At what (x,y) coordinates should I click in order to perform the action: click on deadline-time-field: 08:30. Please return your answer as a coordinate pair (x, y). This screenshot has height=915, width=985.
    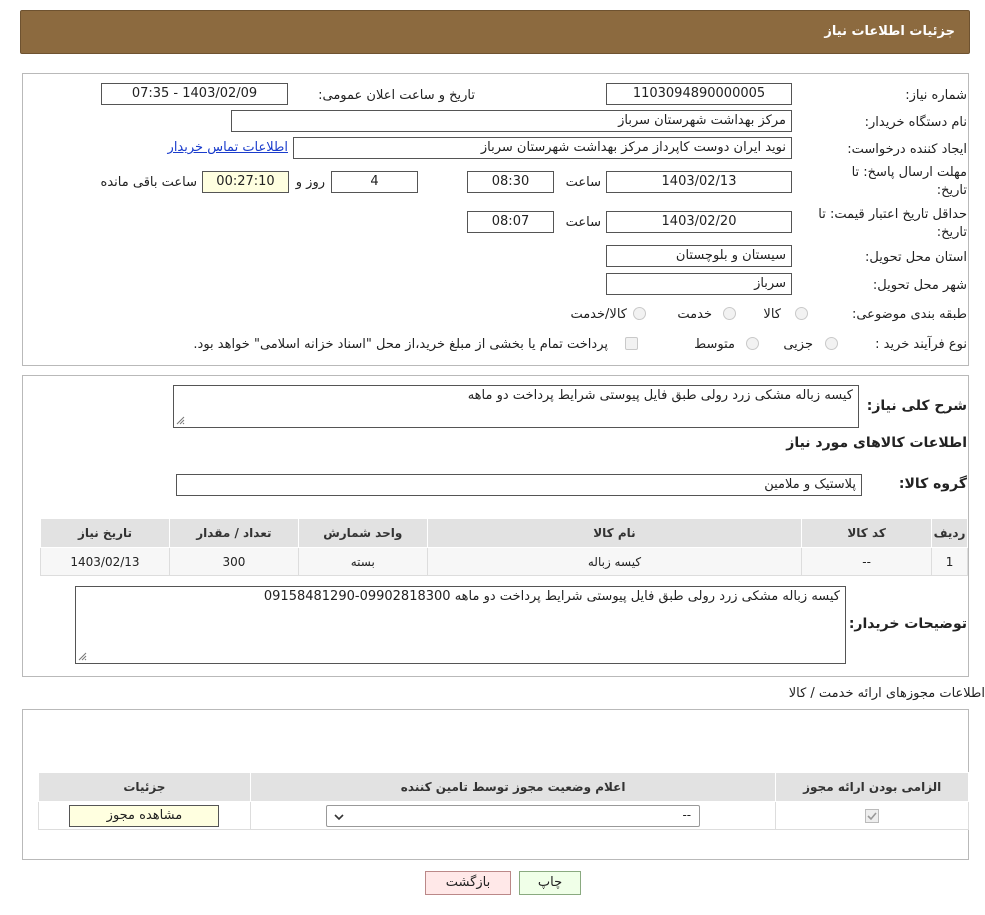
    Looking at the image, I should click on (510, 182).